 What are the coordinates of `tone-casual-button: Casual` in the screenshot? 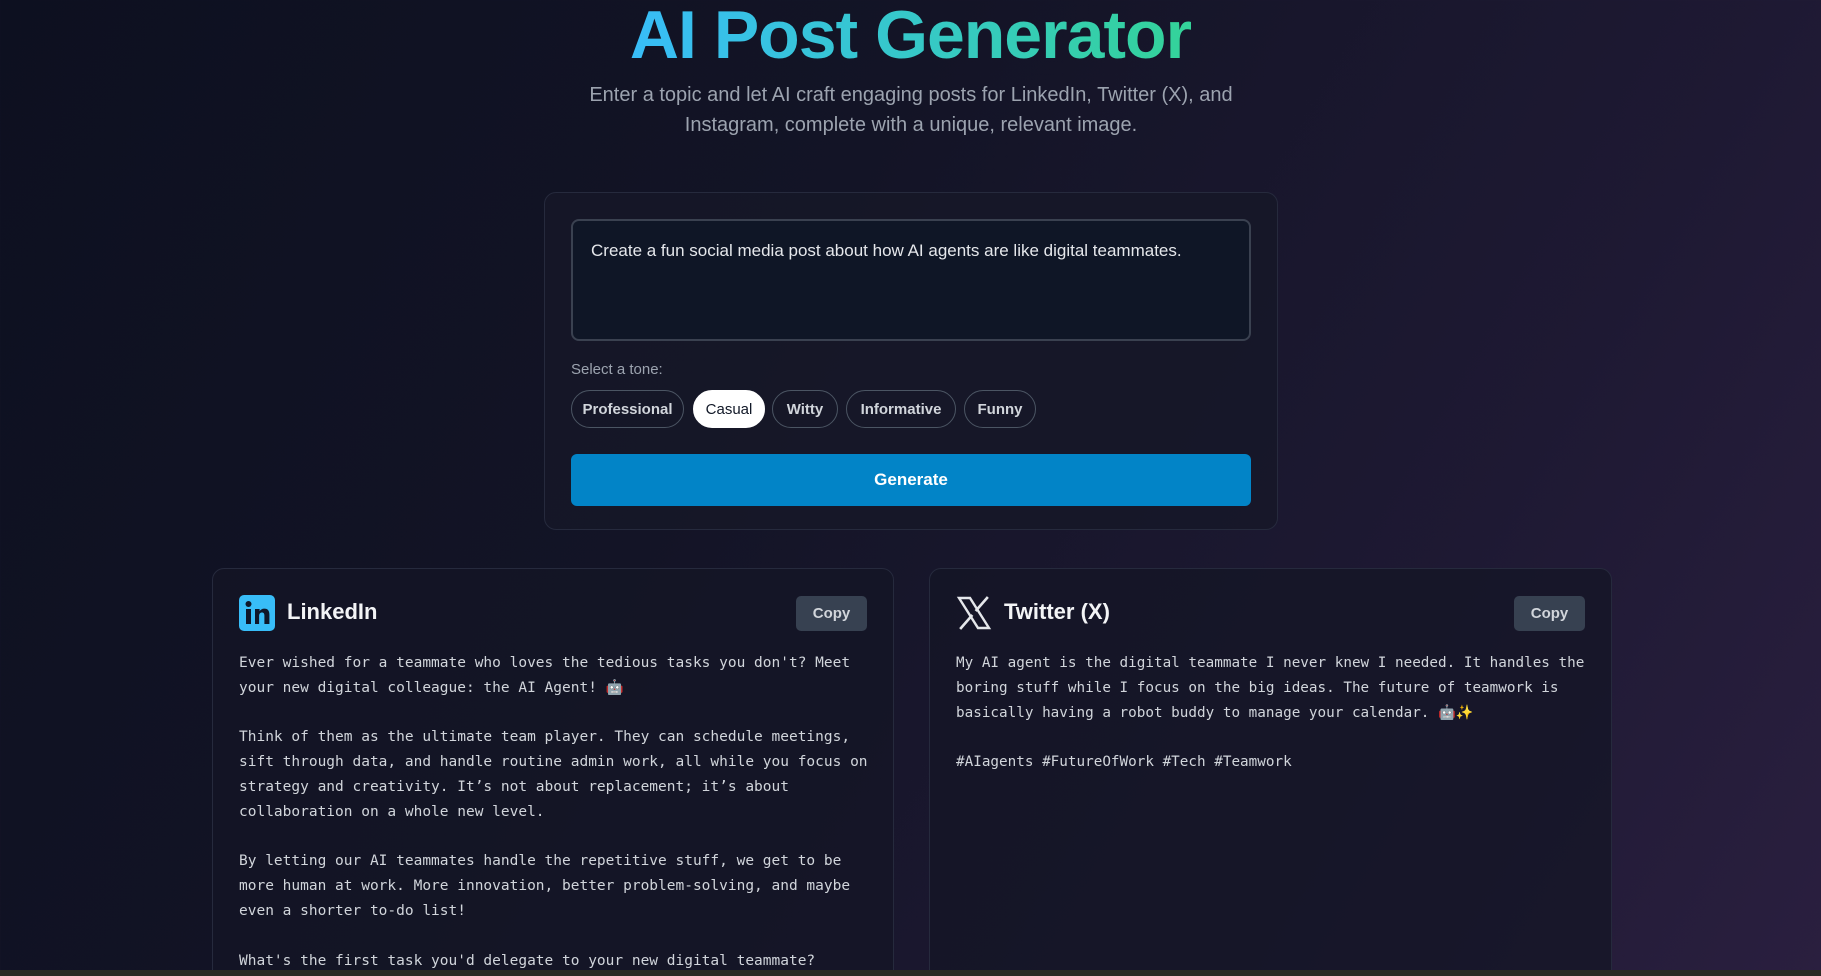 It's located at (729, 409).